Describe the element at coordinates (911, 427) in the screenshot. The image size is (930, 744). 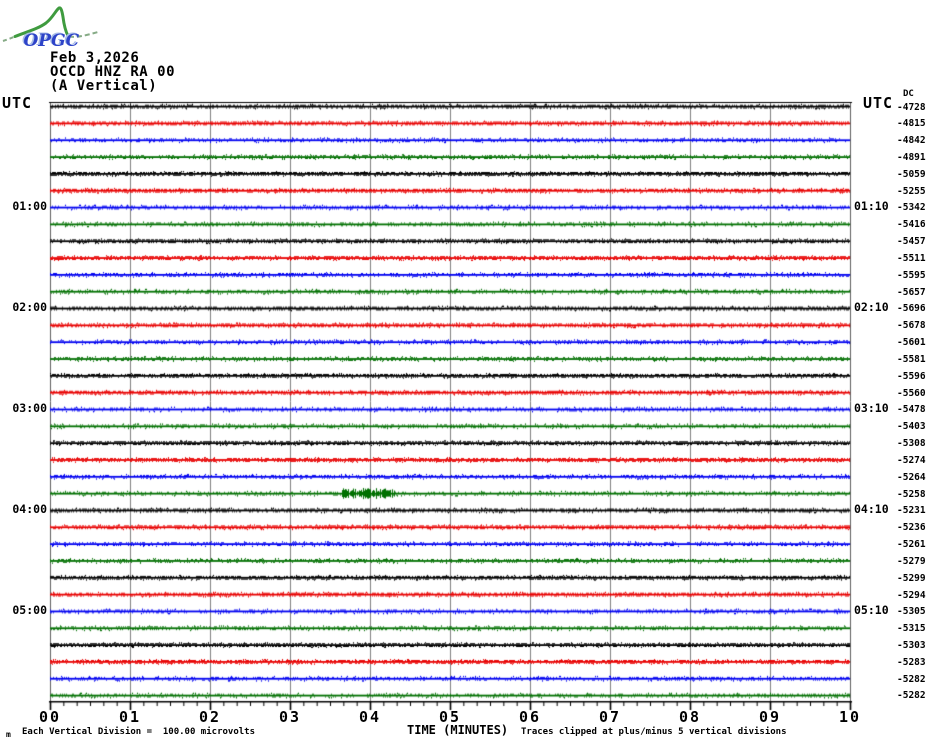
I see `dc-offset-value: -5403` at that location.